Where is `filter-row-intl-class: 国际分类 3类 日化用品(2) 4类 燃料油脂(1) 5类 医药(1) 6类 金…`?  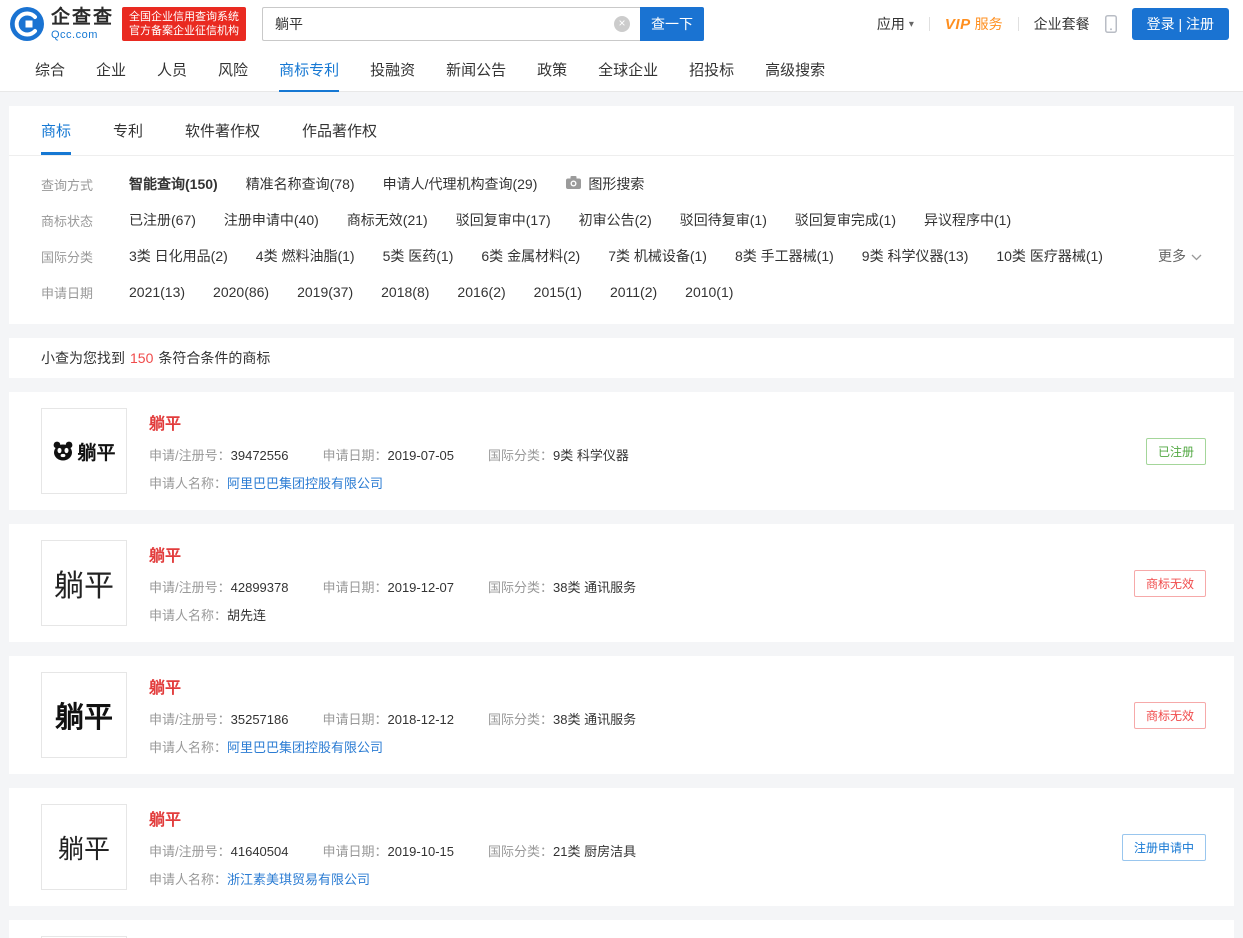
filter-row-intl-class: 国际分类 3类 日化用品(2) 4类 燃料油脂(1) 5类 医药(1) 6类 金… is located at coordinates (621, 256).